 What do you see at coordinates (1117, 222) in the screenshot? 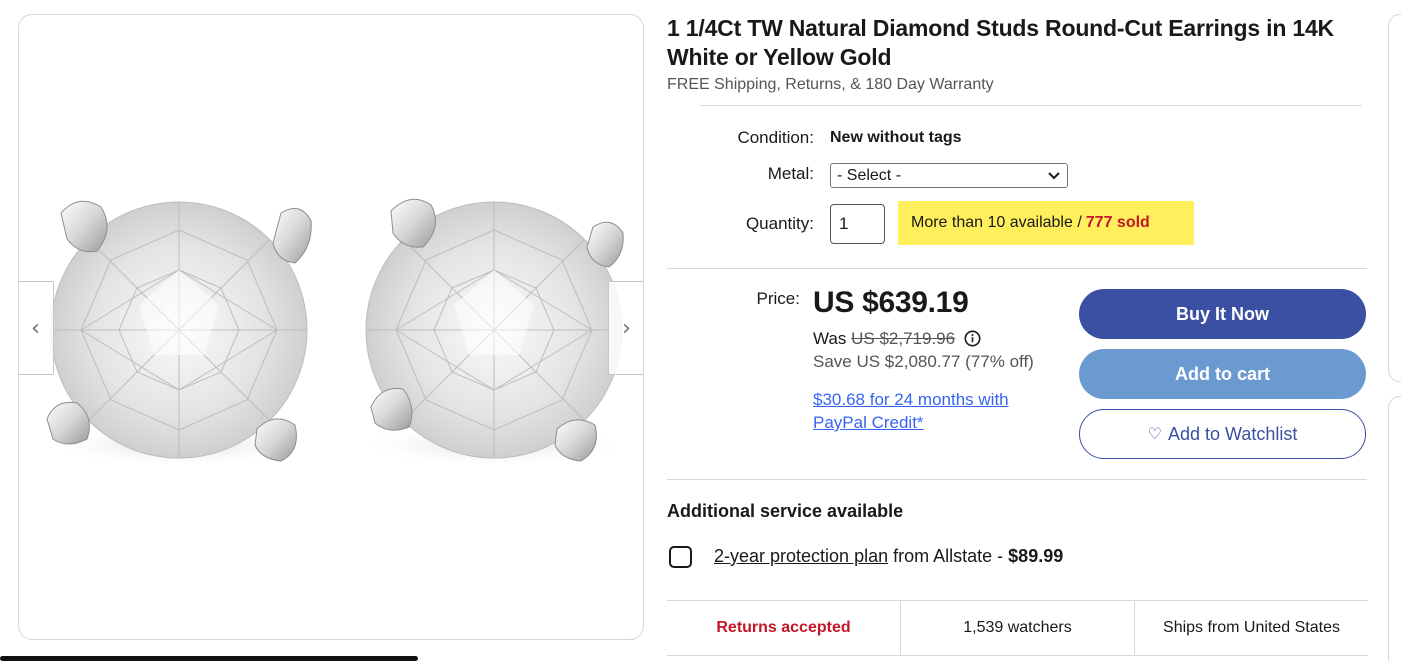
I see `sold-count: 777 sold` at bounding box center [1117, 222].